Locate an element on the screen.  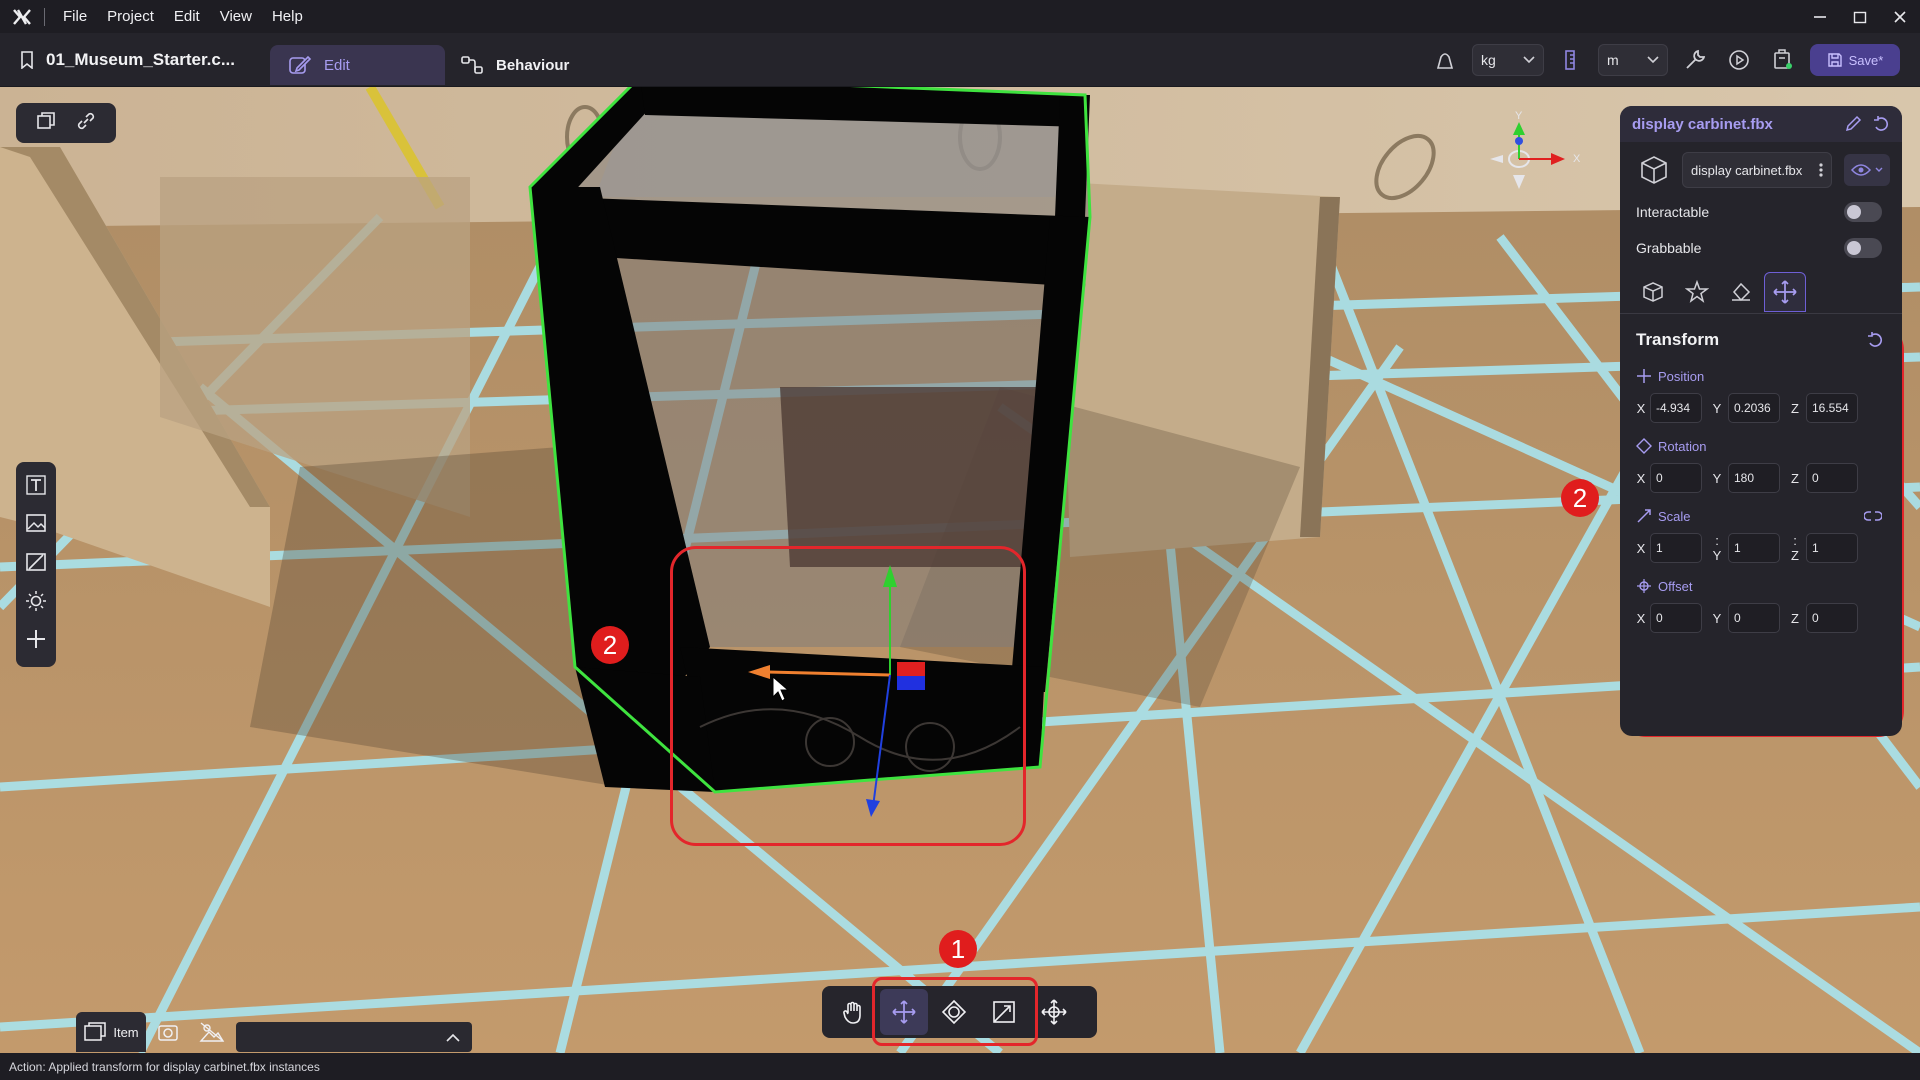
position-y-input: 0.2036 is located at coordinates (1754, 408).